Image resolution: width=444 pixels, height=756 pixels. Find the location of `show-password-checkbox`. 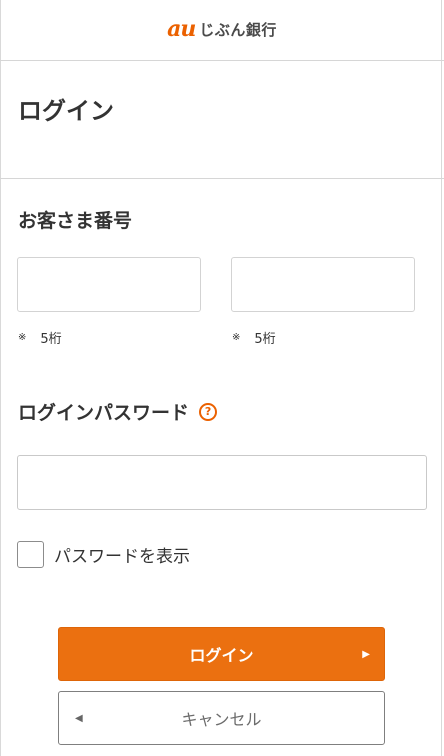

show-password-checkbox is located at coordinates (30, 554).